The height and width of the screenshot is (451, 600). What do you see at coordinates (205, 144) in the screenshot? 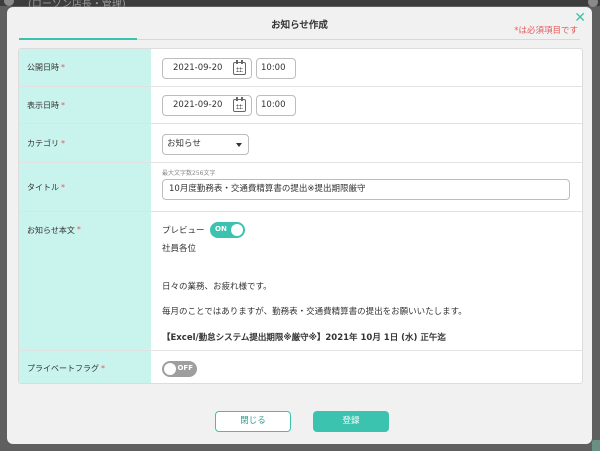
I see `category-select: お知らせ` at bounding box center [205, 144].